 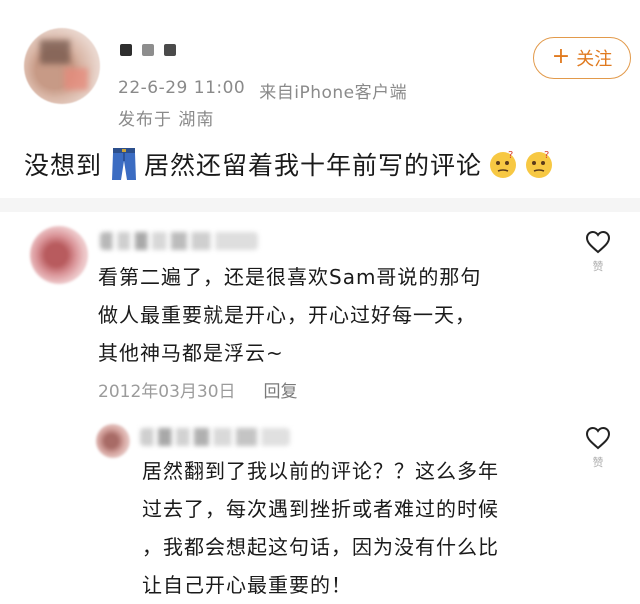 What do you see at coordinates (148, 50) in the screenshot?
I see `author-name-redacted` at bounding box center [148, 50].